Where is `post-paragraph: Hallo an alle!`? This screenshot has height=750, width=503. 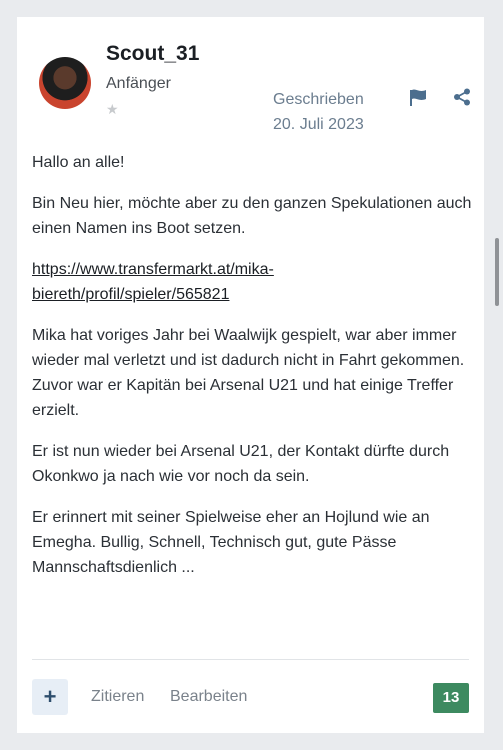 post-paragraph: Hallo an alle! is located at coordinates (78, 162).